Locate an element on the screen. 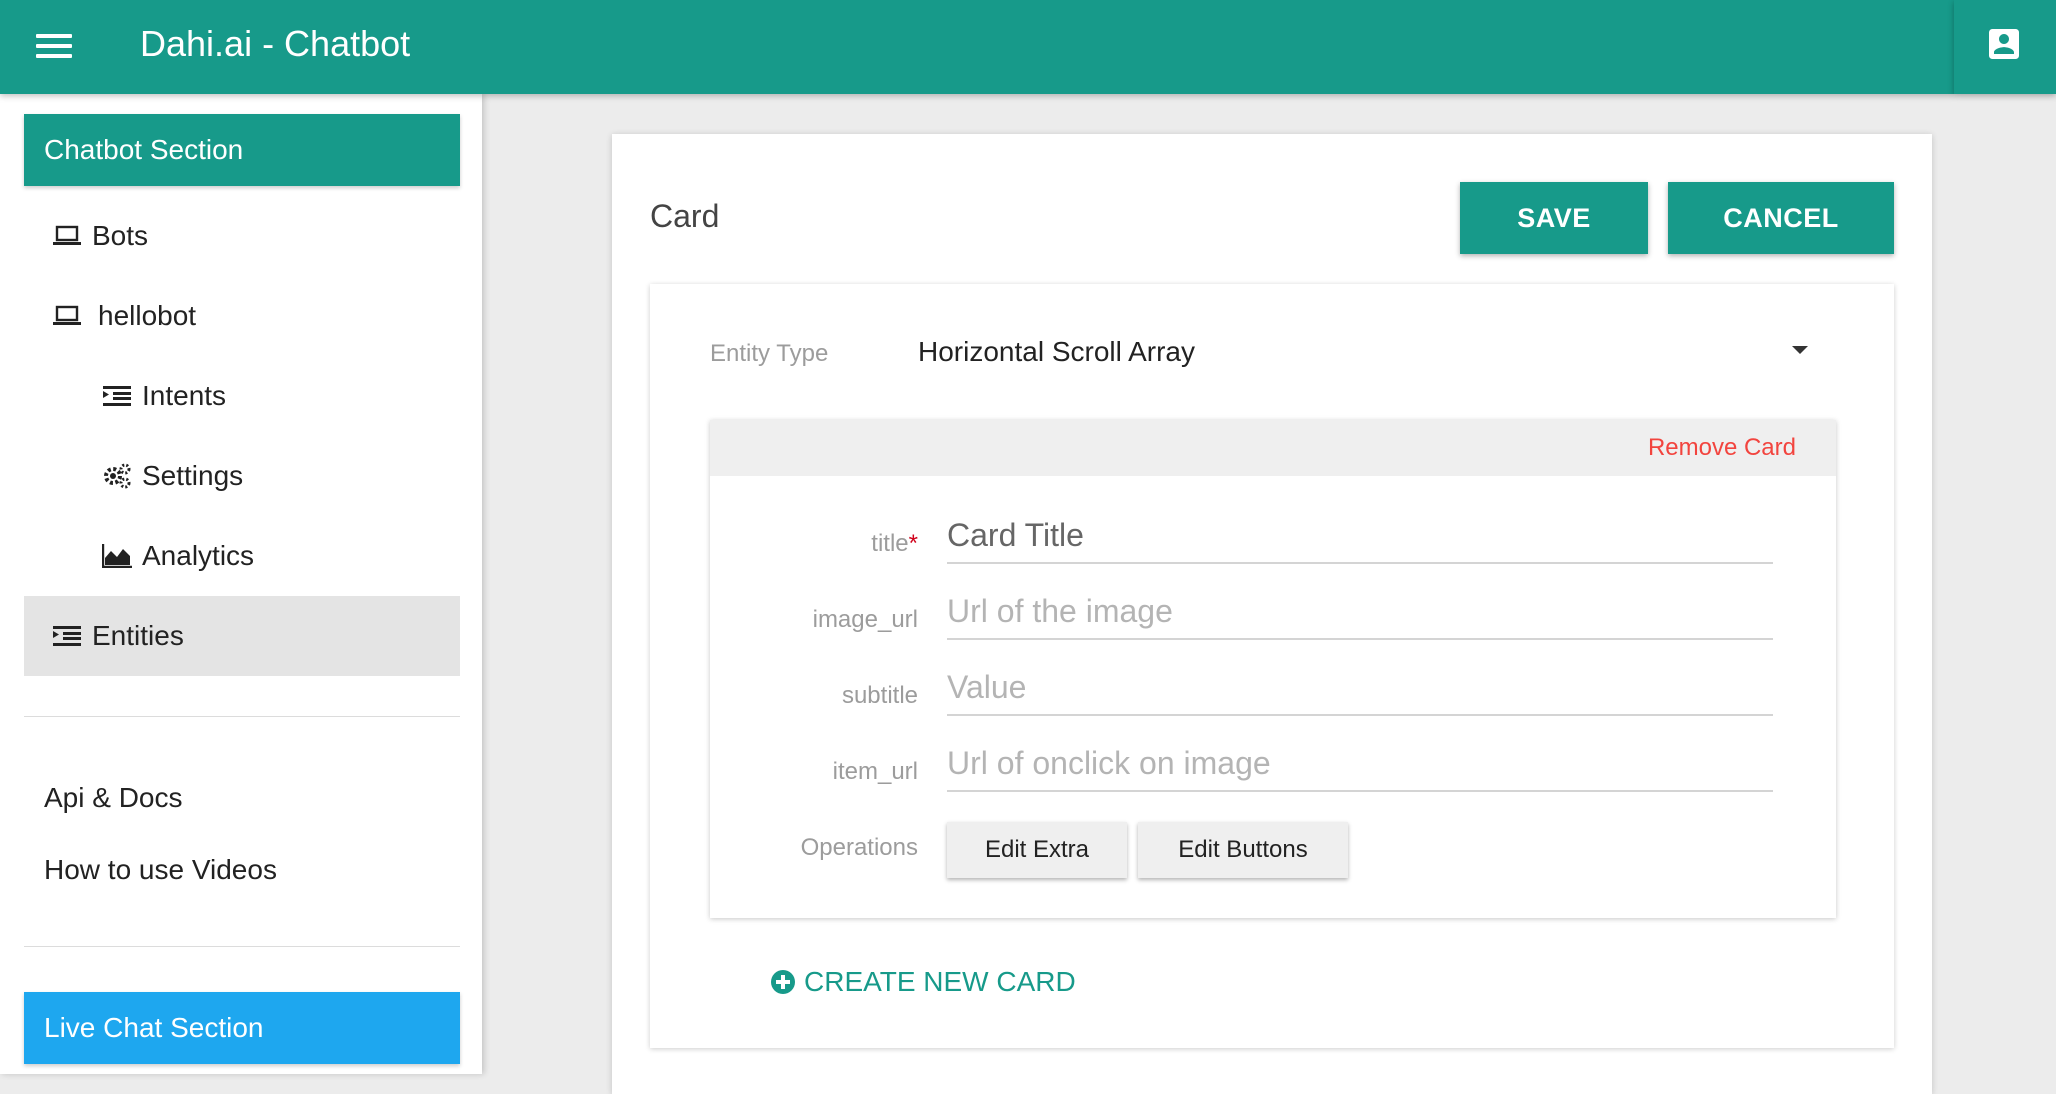 Image resolution: width=2056 pixels, height=1094 pixels. edit-extra-button: Edit Extra is located at coordinates (1037, 850).